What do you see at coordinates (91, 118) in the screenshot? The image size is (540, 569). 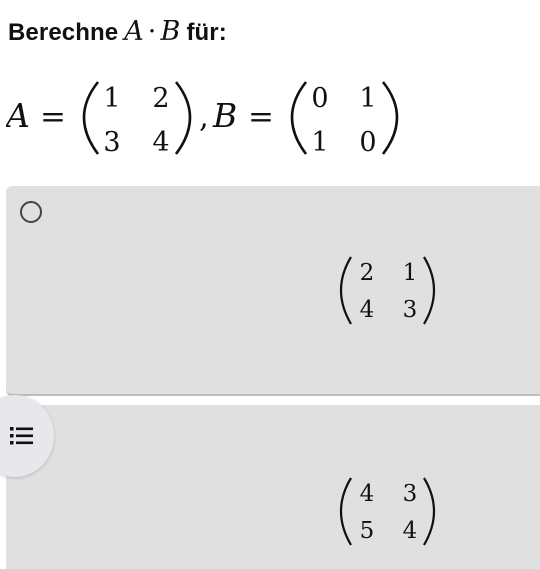 I see `matrix-a-left-paren` at bounding box center [91, 118].